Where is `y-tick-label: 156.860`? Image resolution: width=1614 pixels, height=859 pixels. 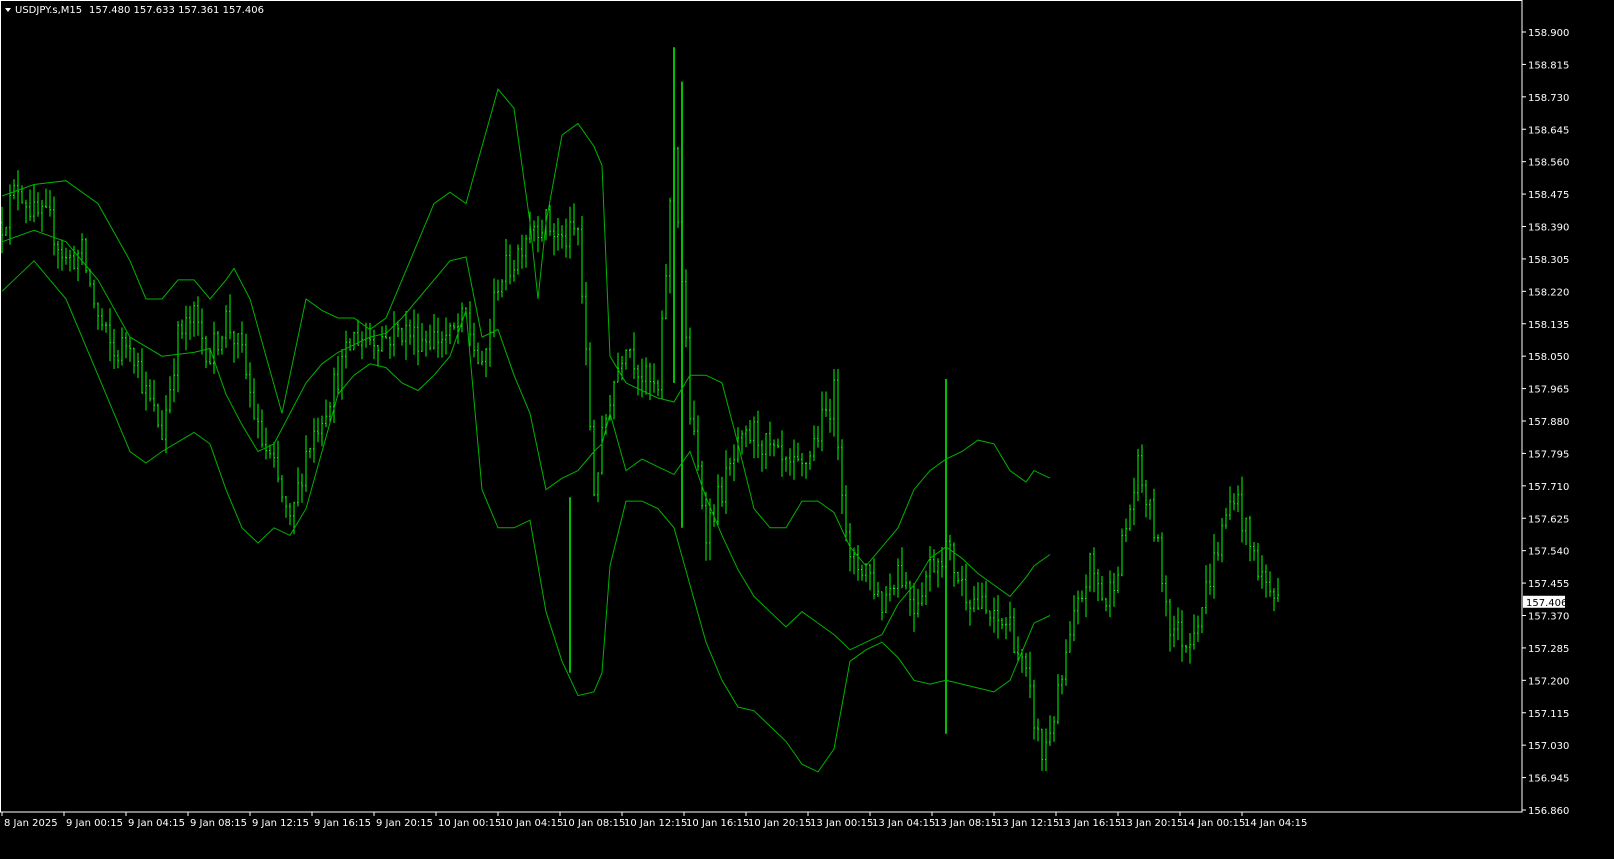
y-tick-label: 156.860 is located at coordinates (1548, 811).